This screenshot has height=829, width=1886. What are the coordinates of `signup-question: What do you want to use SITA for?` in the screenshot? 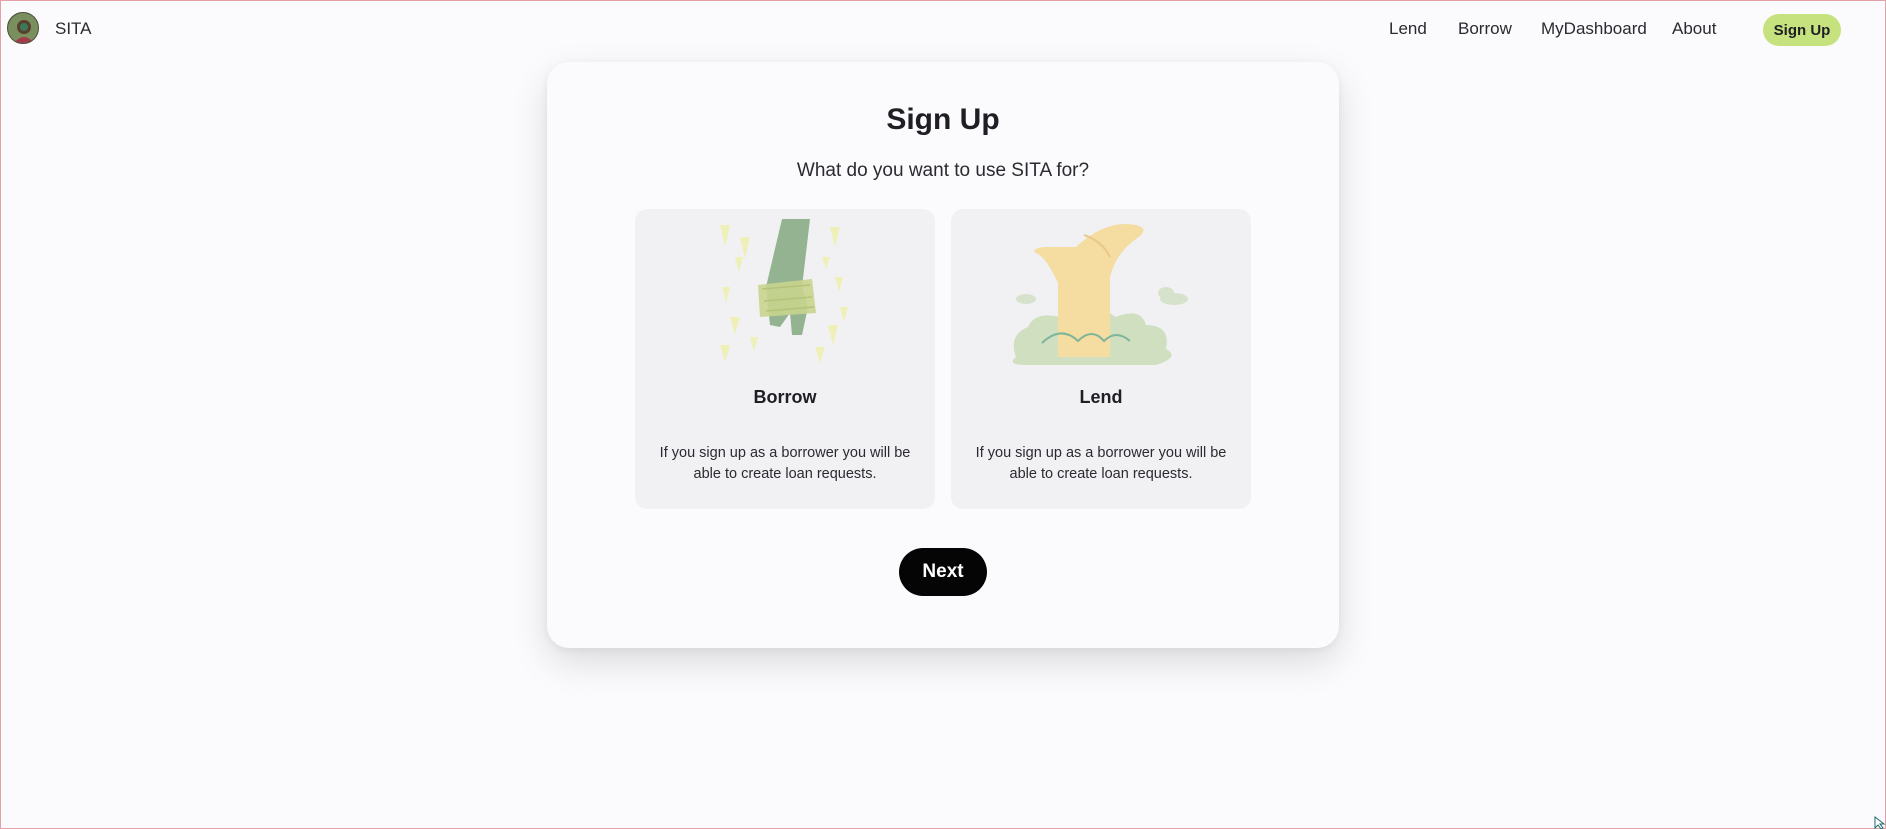 It's located at (943, 170).